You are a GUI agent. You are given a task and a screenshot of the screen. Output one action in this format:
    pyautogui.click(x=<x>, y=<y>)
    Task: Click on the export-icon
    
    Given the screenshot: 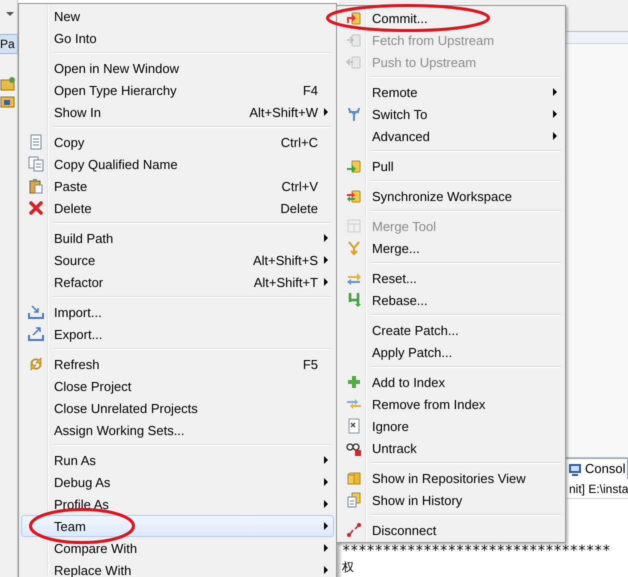 What is the action you would take?
    pyautogui.click(x=36, y=334)
    